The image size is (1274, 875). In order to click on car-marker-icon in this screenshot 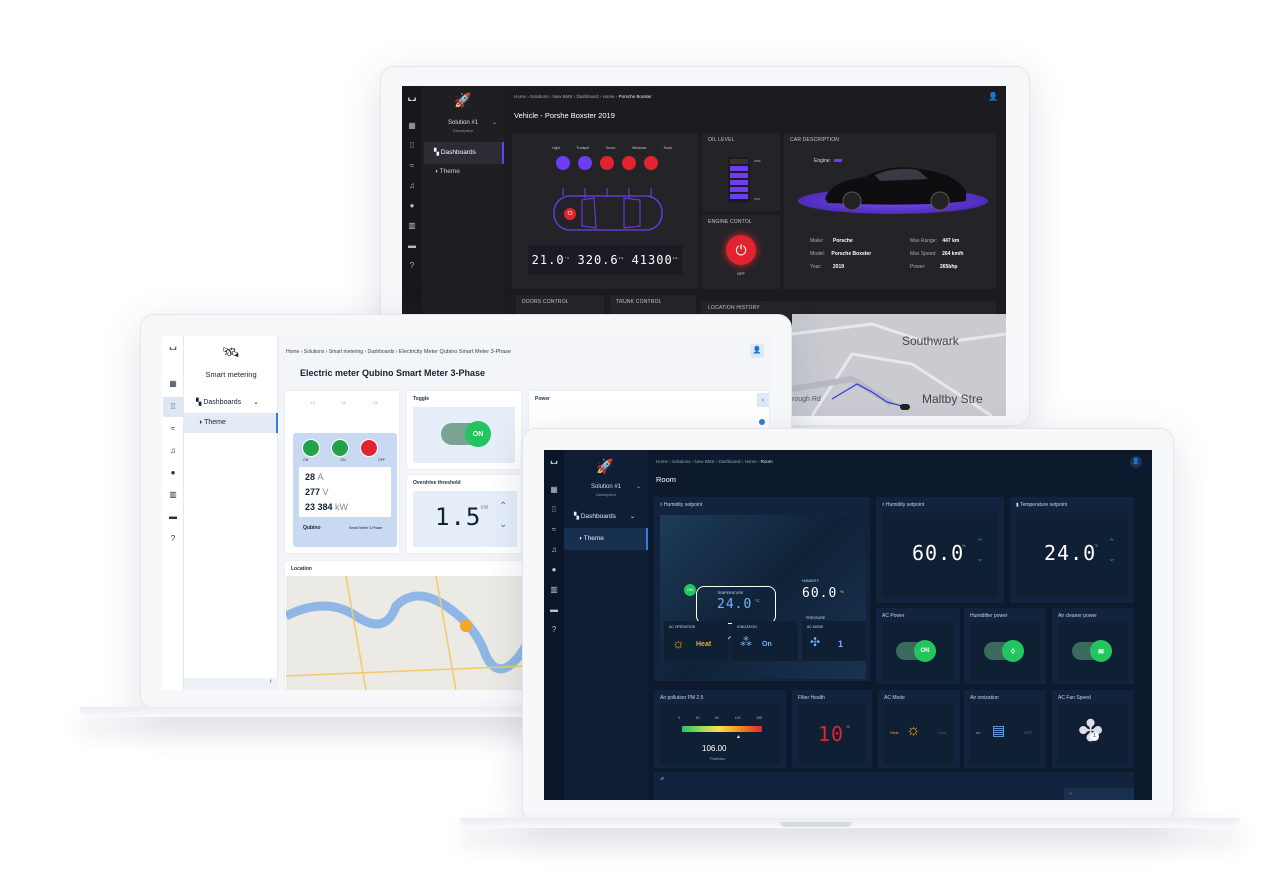, I will do `click(905, 407)`.